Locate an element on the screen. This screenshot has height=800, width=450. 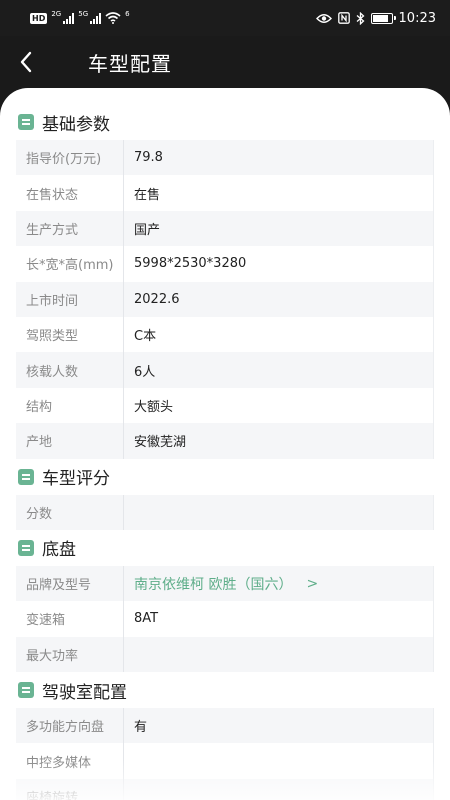
status-bar-left: HD 2G 5G 6 is located at coordinates (80, 17).